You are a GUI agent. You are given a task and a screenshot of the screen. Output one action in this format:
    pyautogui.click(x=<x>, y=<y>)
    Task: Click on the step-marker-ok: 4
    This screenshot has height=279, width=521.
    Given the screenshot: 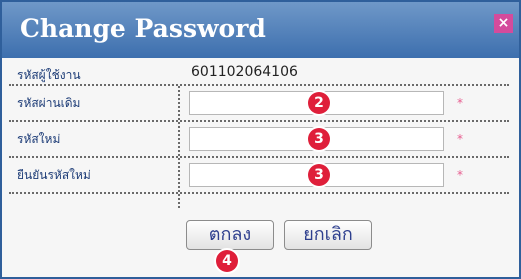 What is the action you would take?
    pyautogui.click(x=227, y=261)
    